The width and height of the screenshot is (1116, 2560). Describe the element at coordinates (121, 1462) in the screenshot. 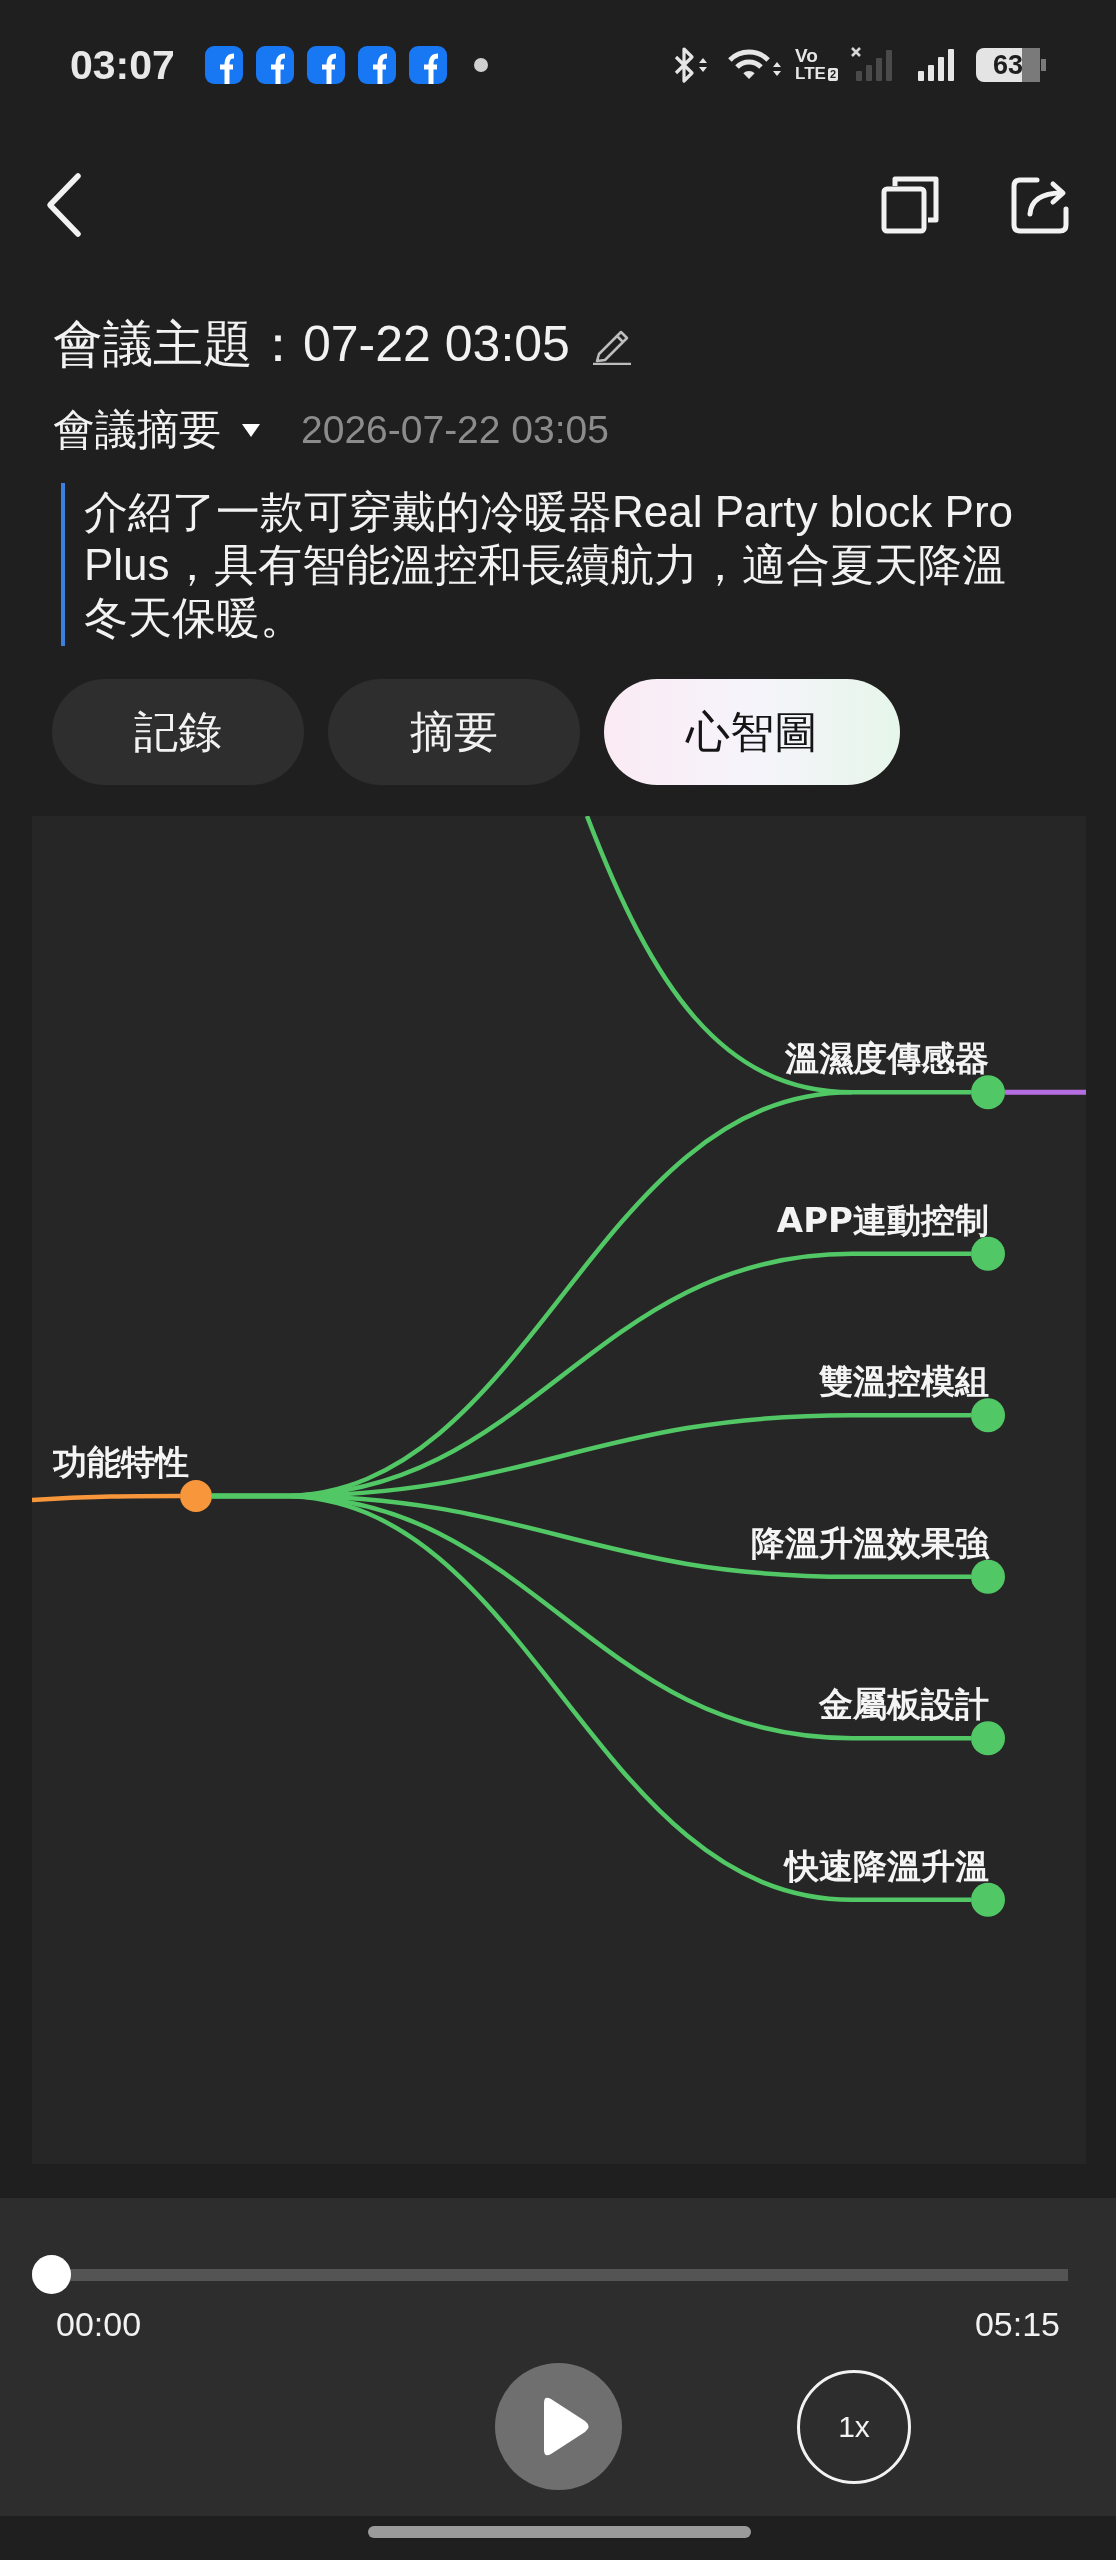

I see `node-label: 功能特性` at that location.